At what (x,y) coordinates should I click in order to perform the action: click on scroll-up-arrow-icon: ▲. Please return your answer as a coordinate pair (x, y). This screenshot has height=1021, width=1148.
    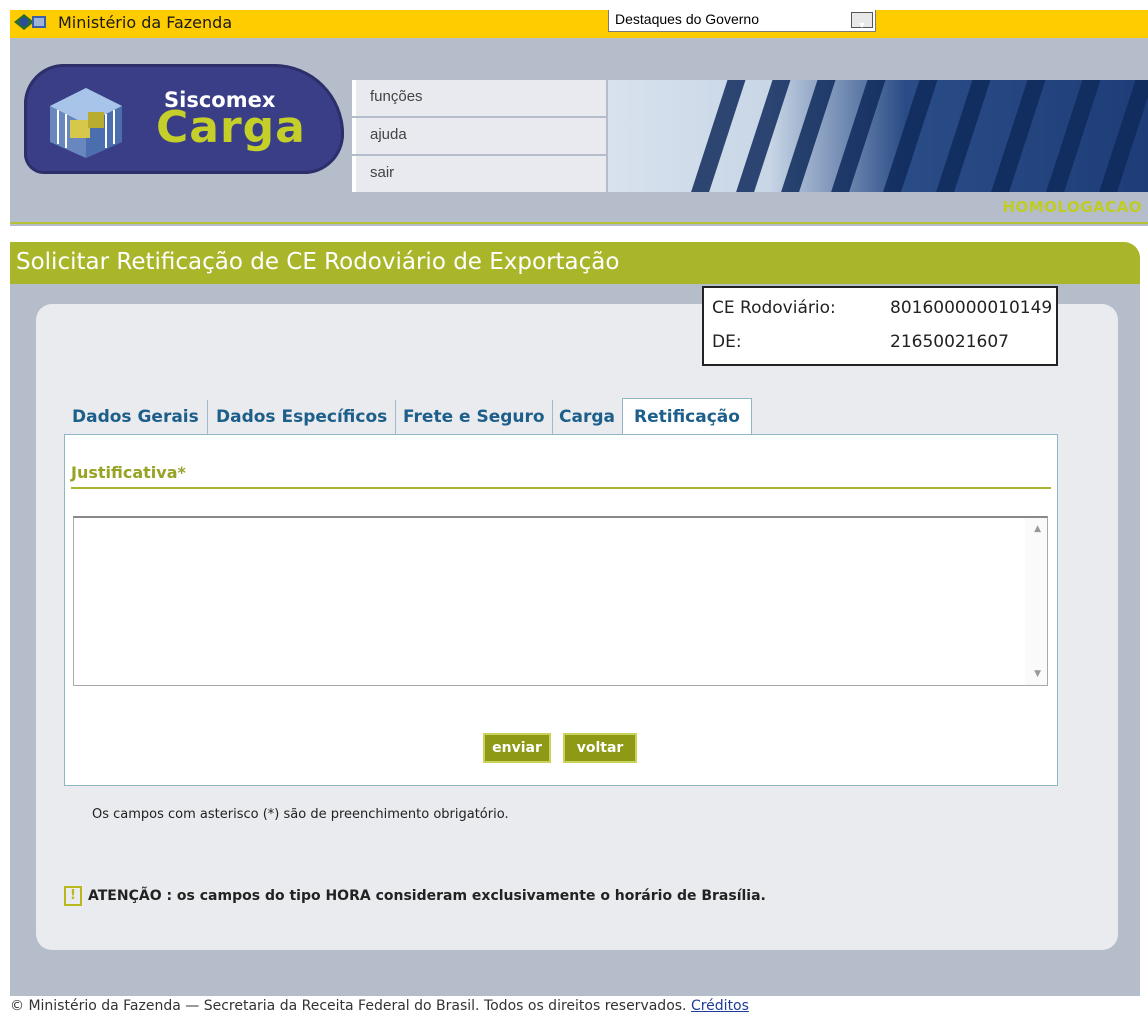
    Looking at the image, I should click on (1037, 529).